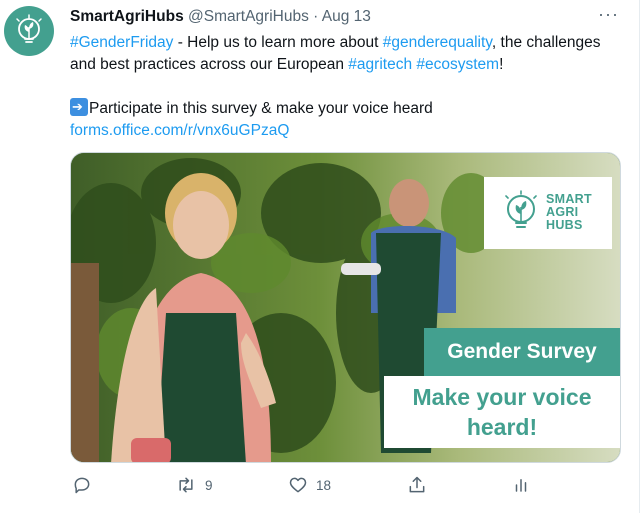 This screenshot has width=640, height=513. I want to click on survey-link: forms.office.com/r/vnx6uGPzaQ, so click(179, 130).